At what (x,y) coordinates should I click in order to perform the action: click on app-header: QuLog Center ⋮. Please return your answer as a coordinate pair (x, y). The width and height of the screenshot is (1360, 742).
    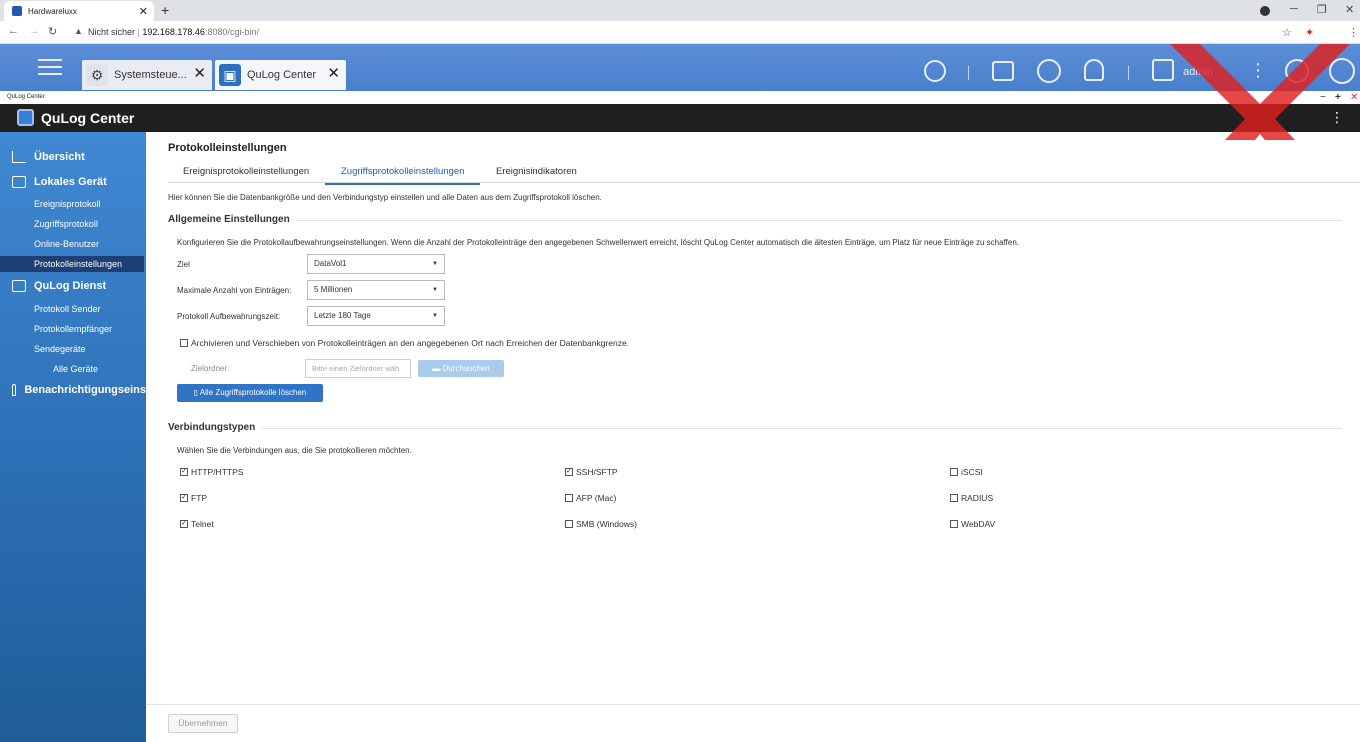
    Looking at the image, I should click on (680, 118).